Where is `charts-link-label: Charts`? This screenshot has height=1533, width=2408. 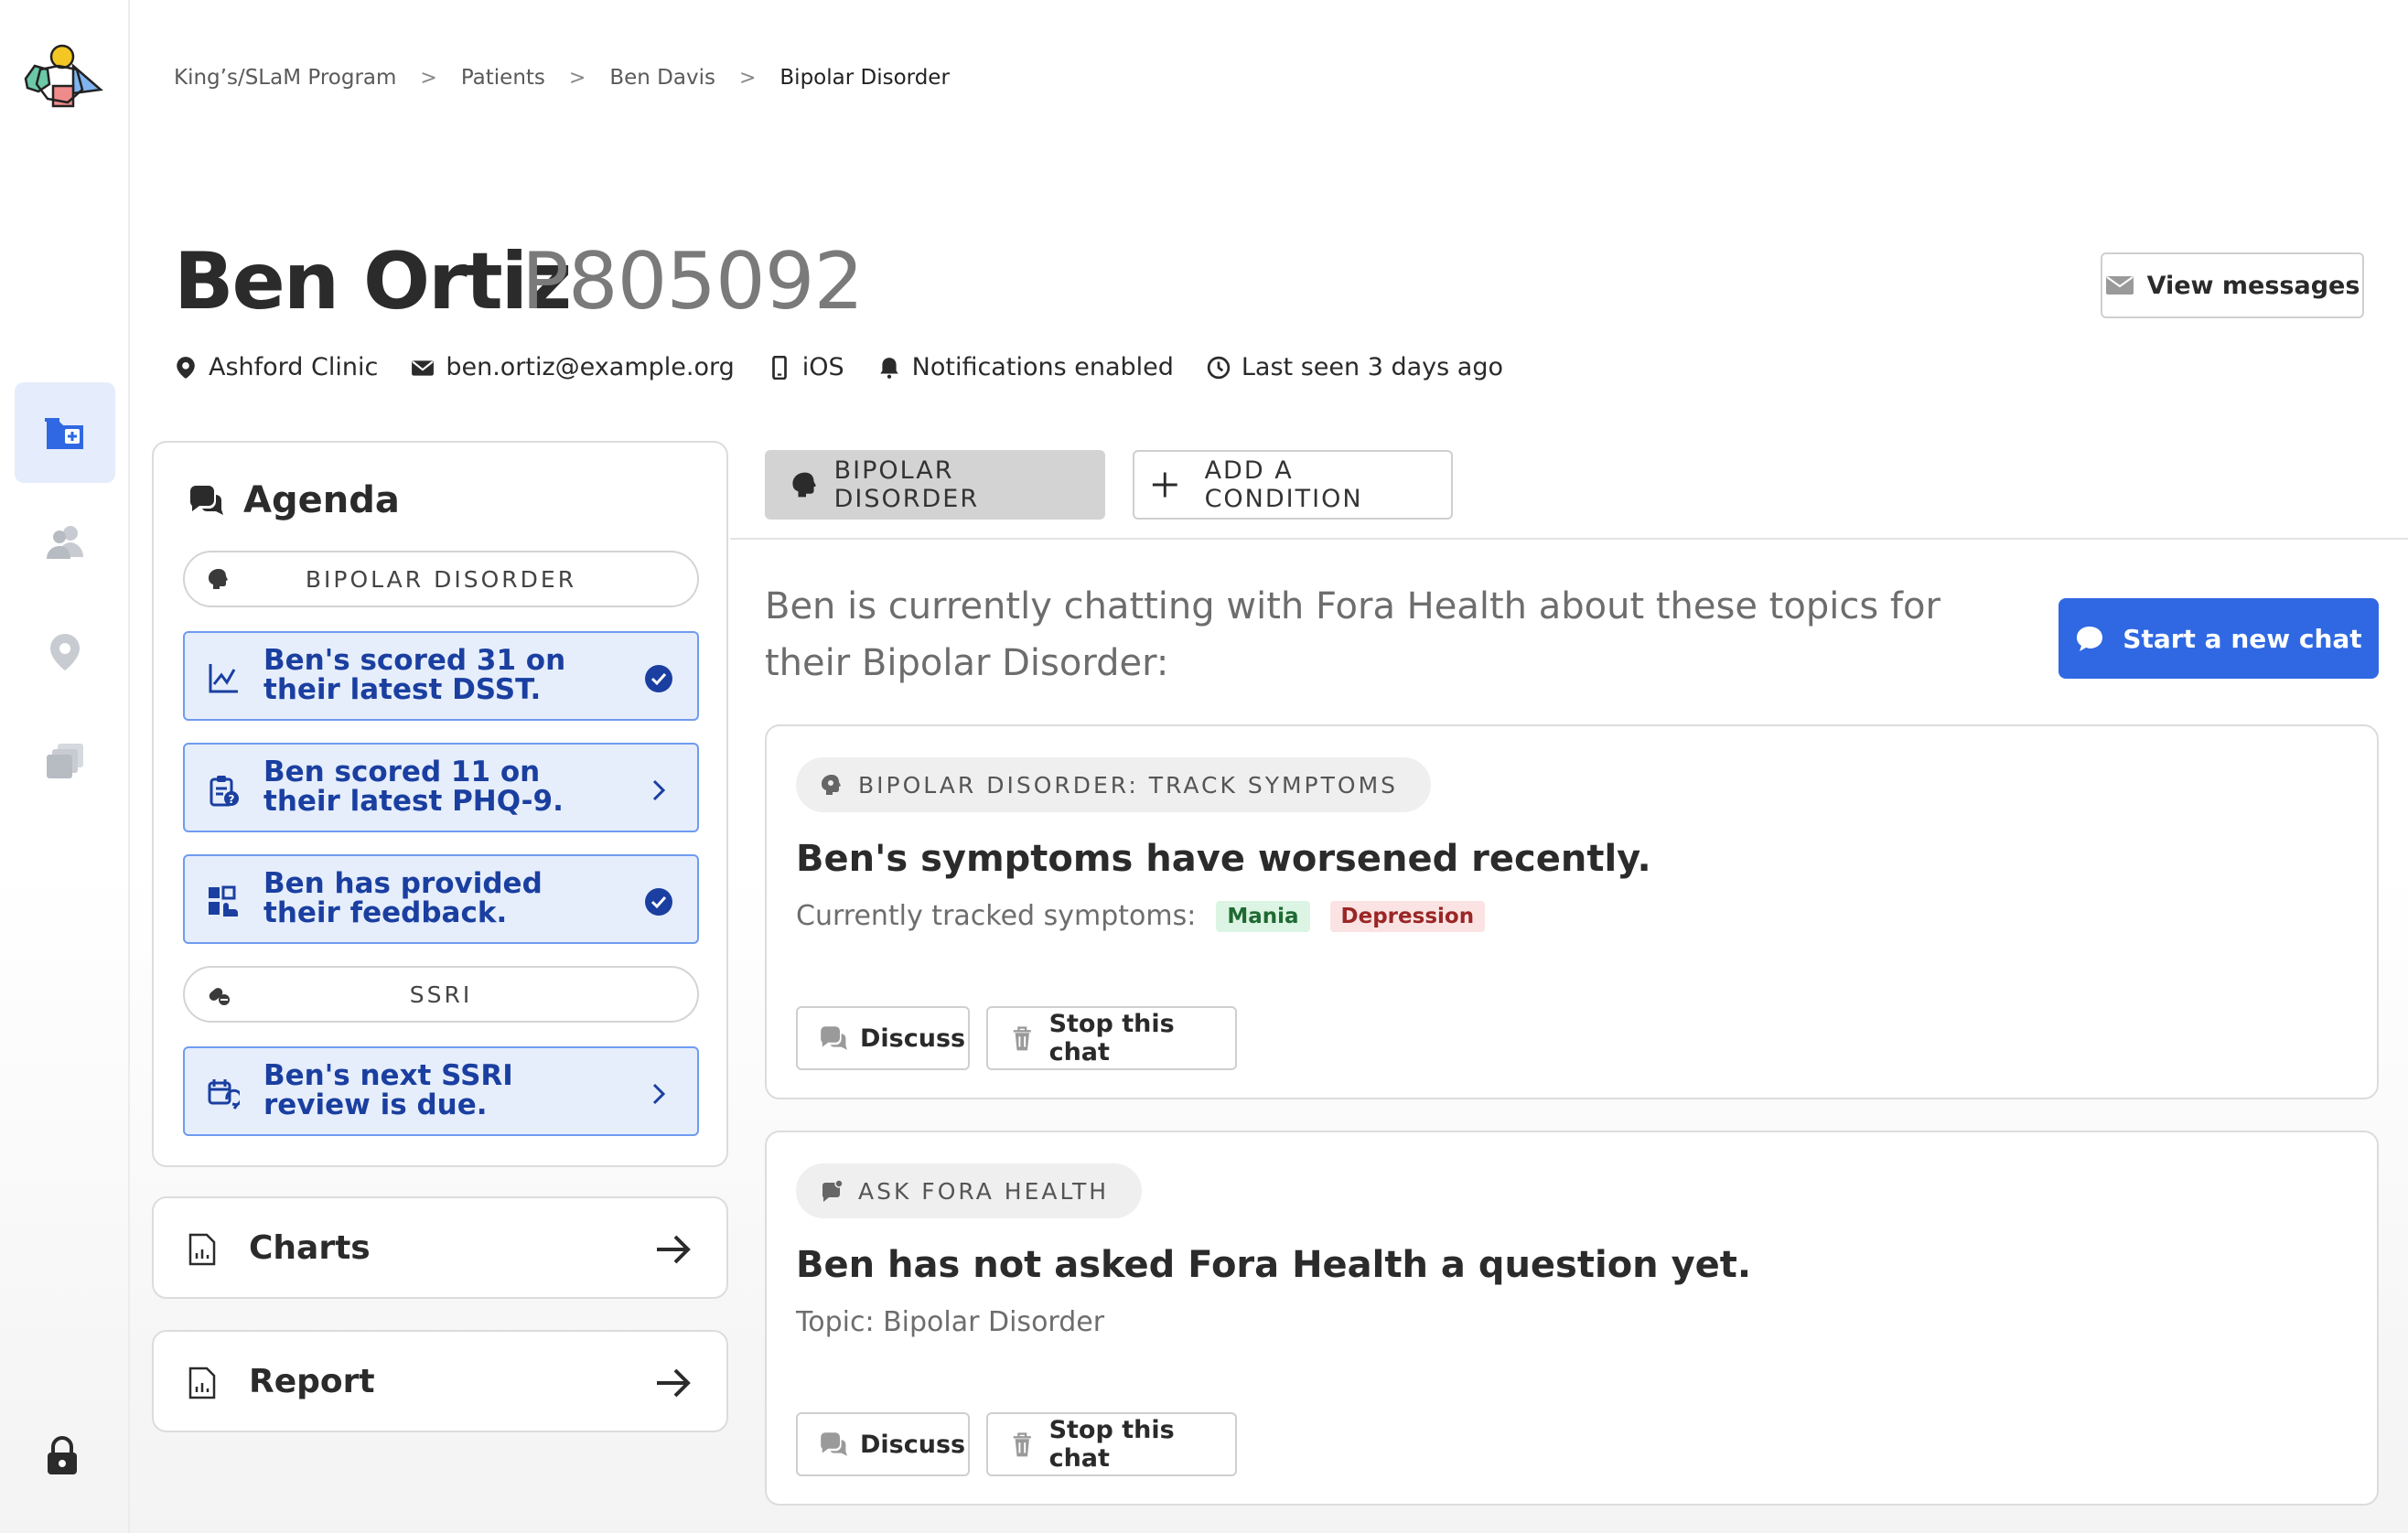
charts-link-label: Charts is located at coordinates (310, 1248).